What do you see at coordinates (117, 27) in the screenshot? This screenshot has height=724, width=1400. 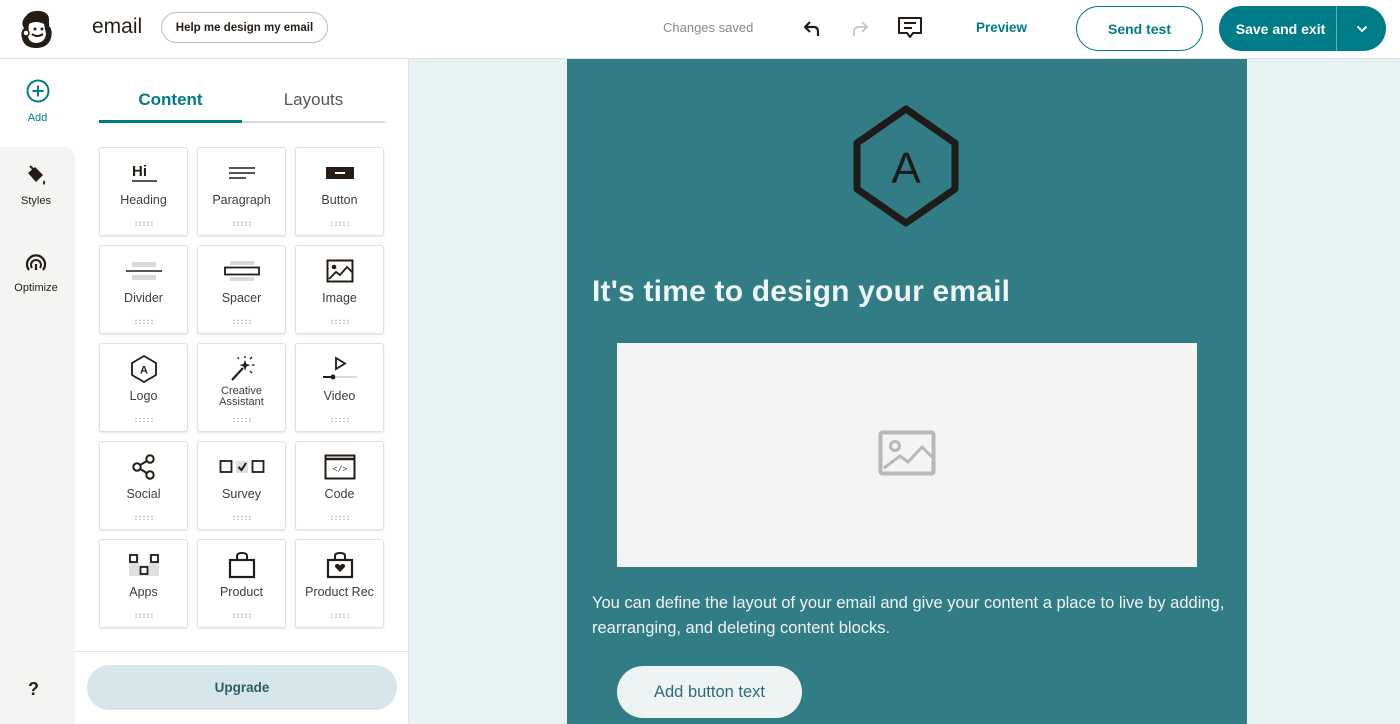 I see `document-name: email` at bounding box center [117, 27].